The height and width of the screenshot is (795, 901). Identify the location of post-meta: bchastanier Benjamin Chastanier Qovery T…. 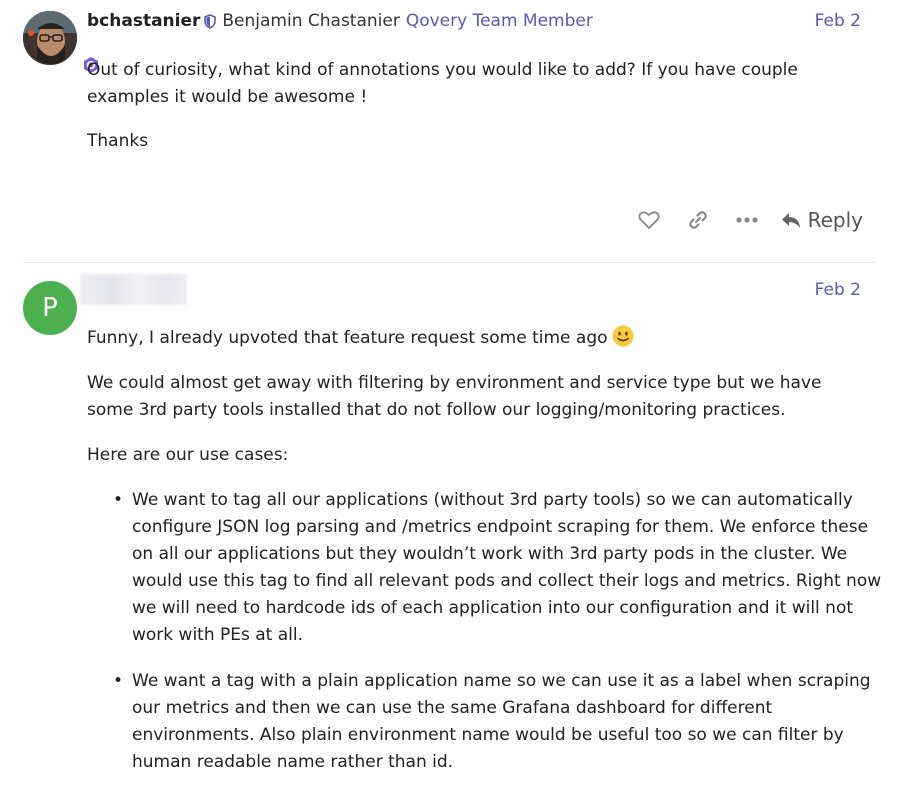
(340, 21).